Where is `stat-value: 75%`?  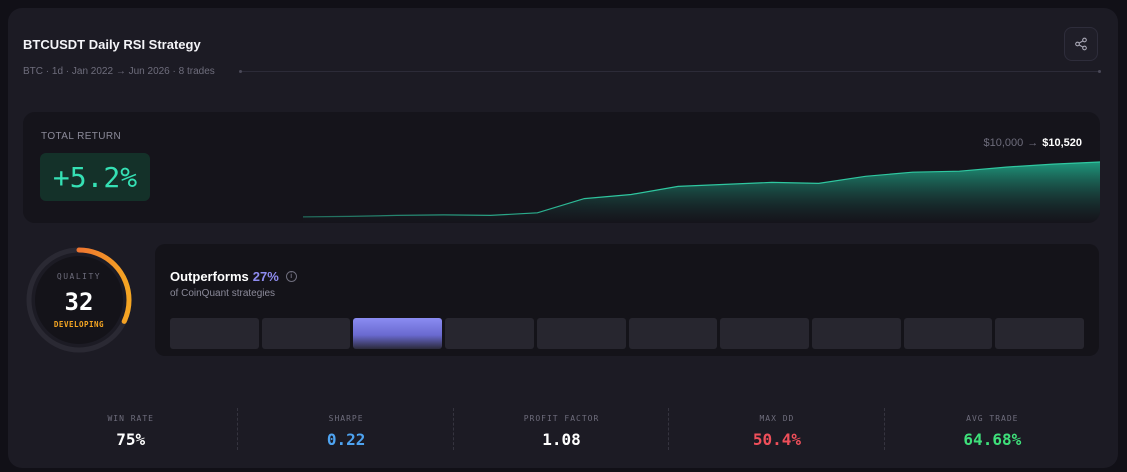 stat-value: 75% is located at coordinates (131, 439).